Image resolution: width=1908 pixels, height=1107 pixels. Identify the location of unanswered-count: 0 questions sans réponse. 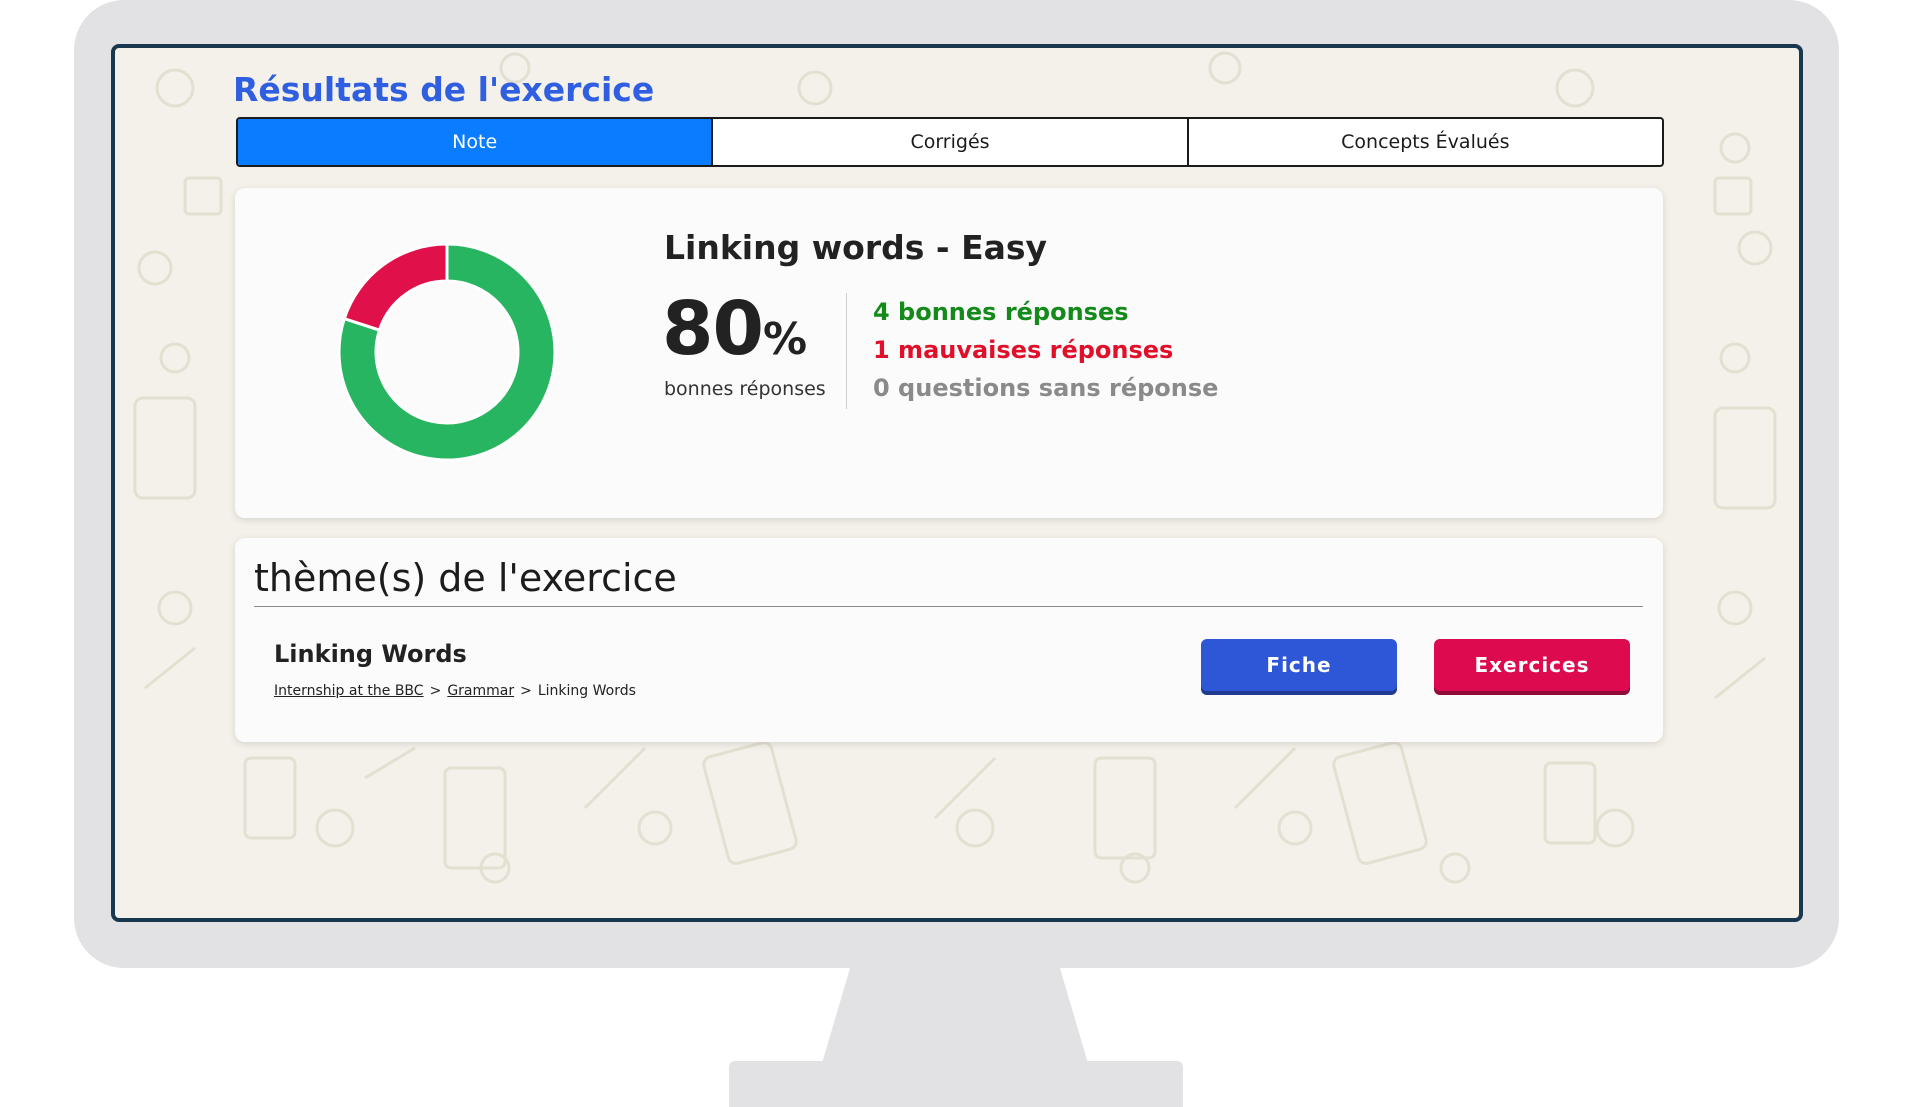
(1046, 388).